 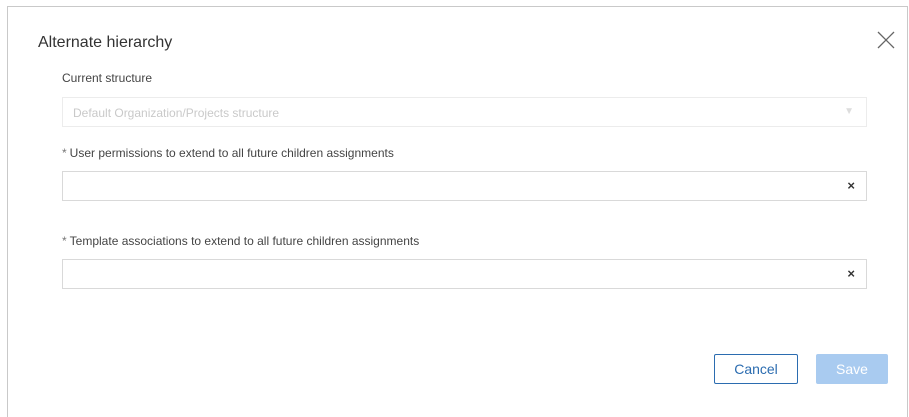 I want to click on current-structure-label: Current structure, so click(x=107, y=78).